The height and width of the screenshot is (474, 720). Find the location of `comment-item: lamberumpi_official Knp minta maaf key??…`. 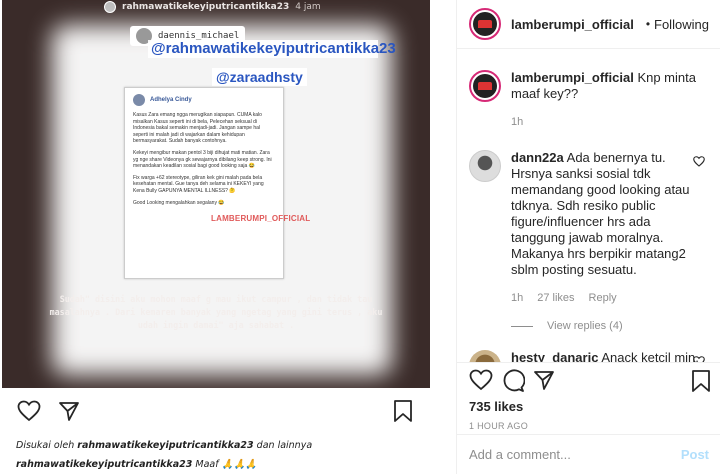

comment-item: lamberumpi_official Knp minta maaf key??… is located at coordinates (589, 100).